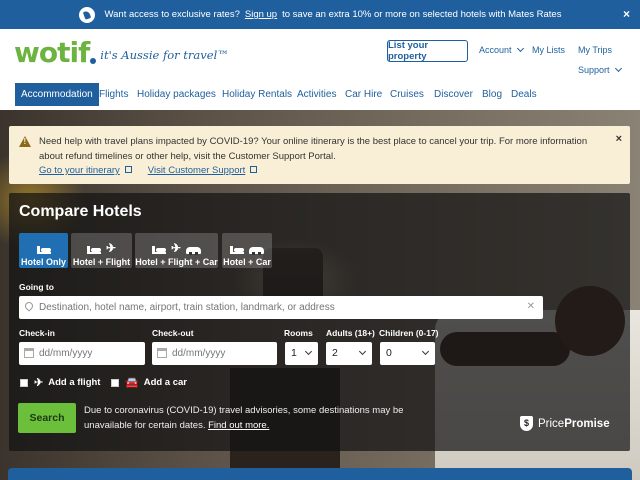  What do you see at coordinates (79, 170) in the screenshot?
I see `go-to-itinerary-link: Go to your itinerary` at bounding box center [79, 170].